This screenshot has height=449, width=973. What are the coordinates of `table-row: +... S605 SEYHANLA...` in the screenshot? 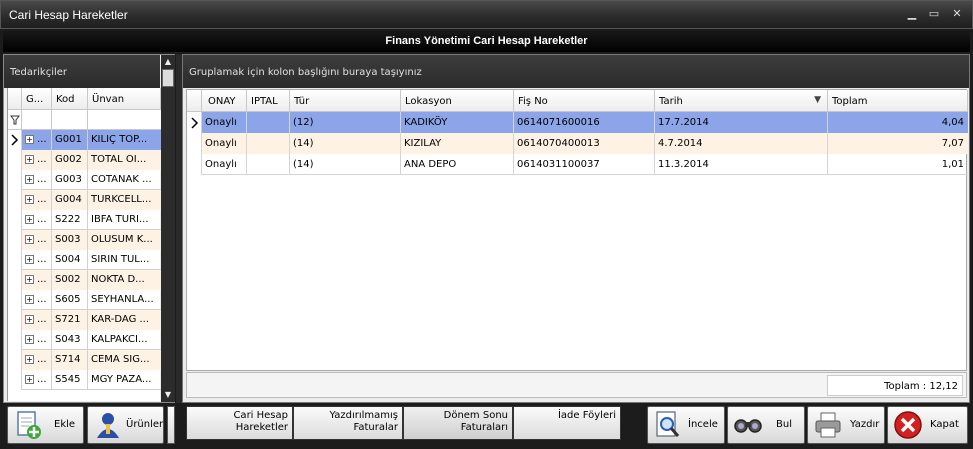 It's located at (84, 300).